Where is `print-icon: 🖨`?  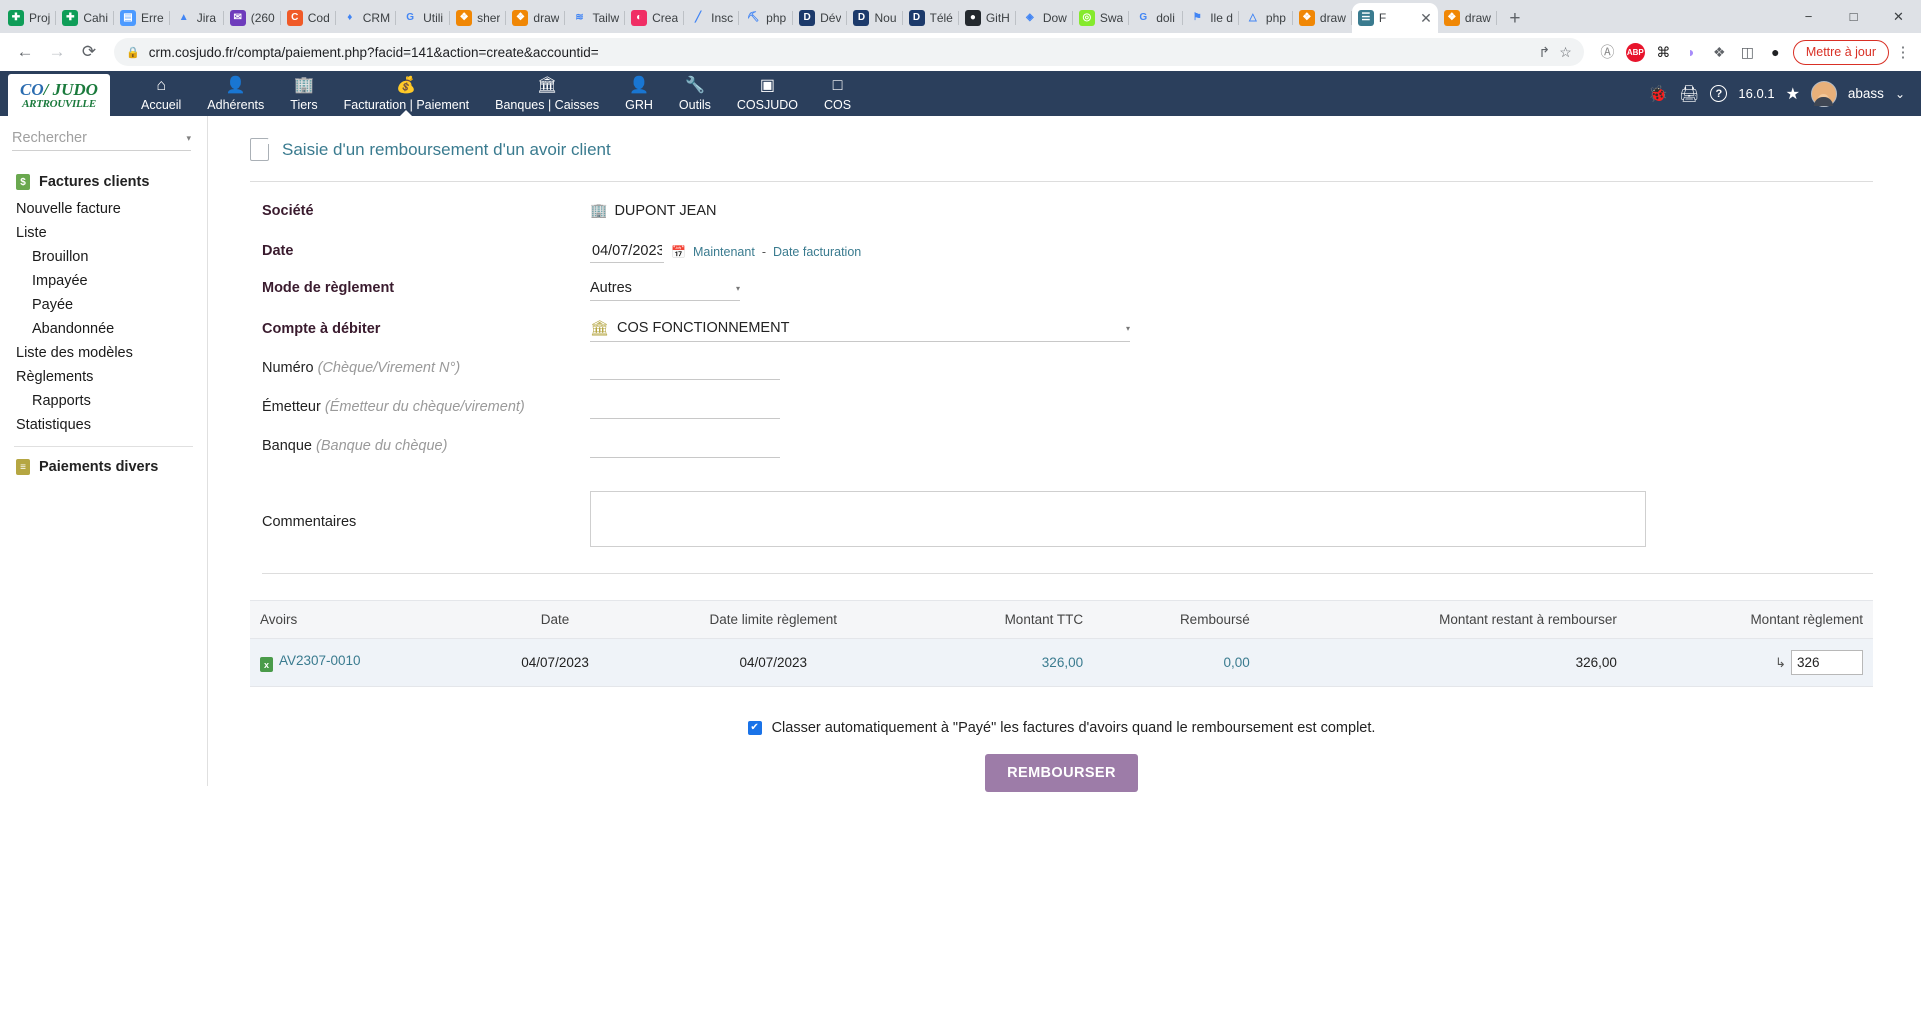 print-icon: 🖨 is located at coordinates (1689, 94).